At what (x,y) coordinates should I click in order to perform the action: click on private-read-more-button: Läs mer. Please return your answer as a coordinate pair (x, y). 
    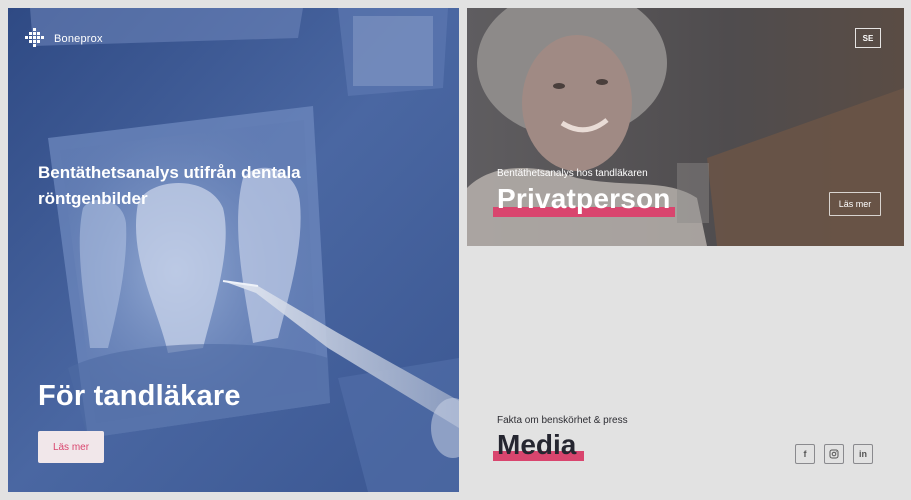
    Looking at the image, I should click on (855, 204).